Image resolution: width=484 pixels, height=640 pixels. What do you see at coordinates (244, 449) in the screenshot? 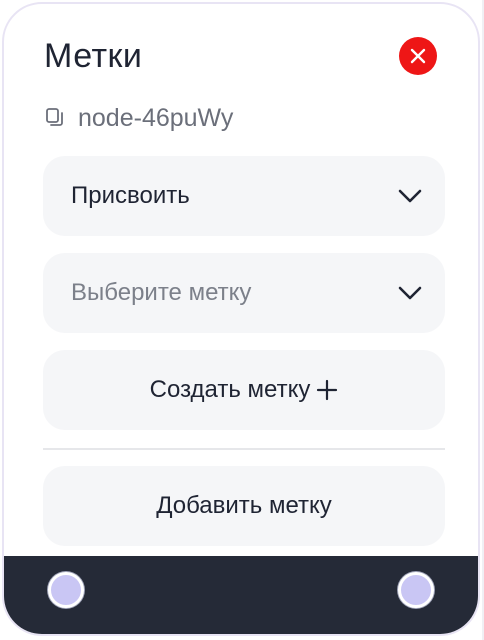
I see `divider` at bounding box center [244, 449].